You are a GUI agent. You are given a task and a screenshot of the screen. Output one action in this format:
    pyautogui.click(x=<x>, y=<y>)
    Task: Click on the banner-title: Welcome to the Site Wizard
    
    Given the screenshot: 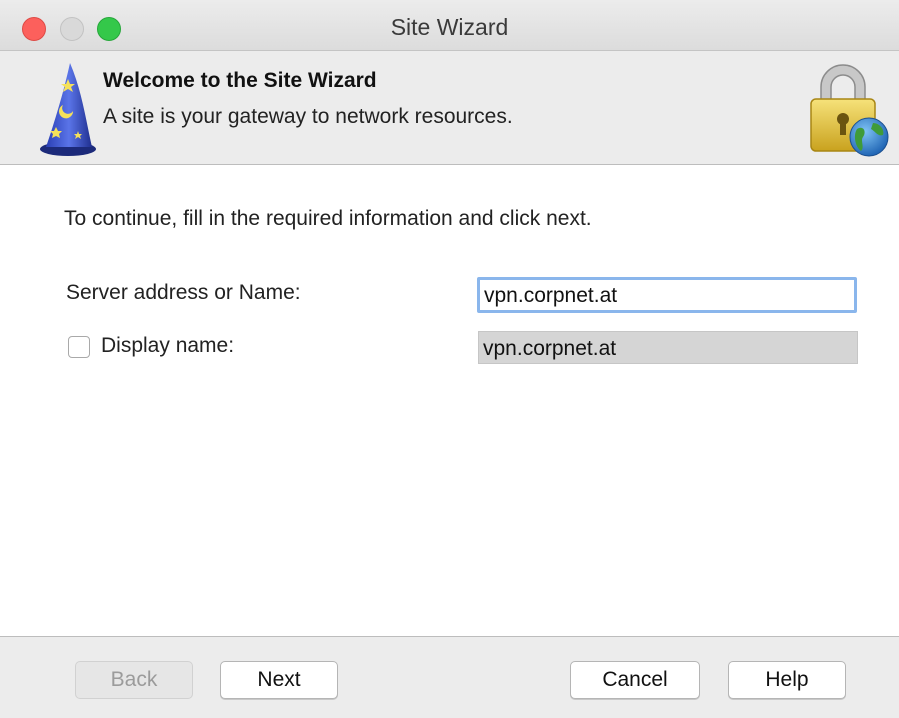 What is the action you would take?
    pyautogui.click(x=240, y=80)
    